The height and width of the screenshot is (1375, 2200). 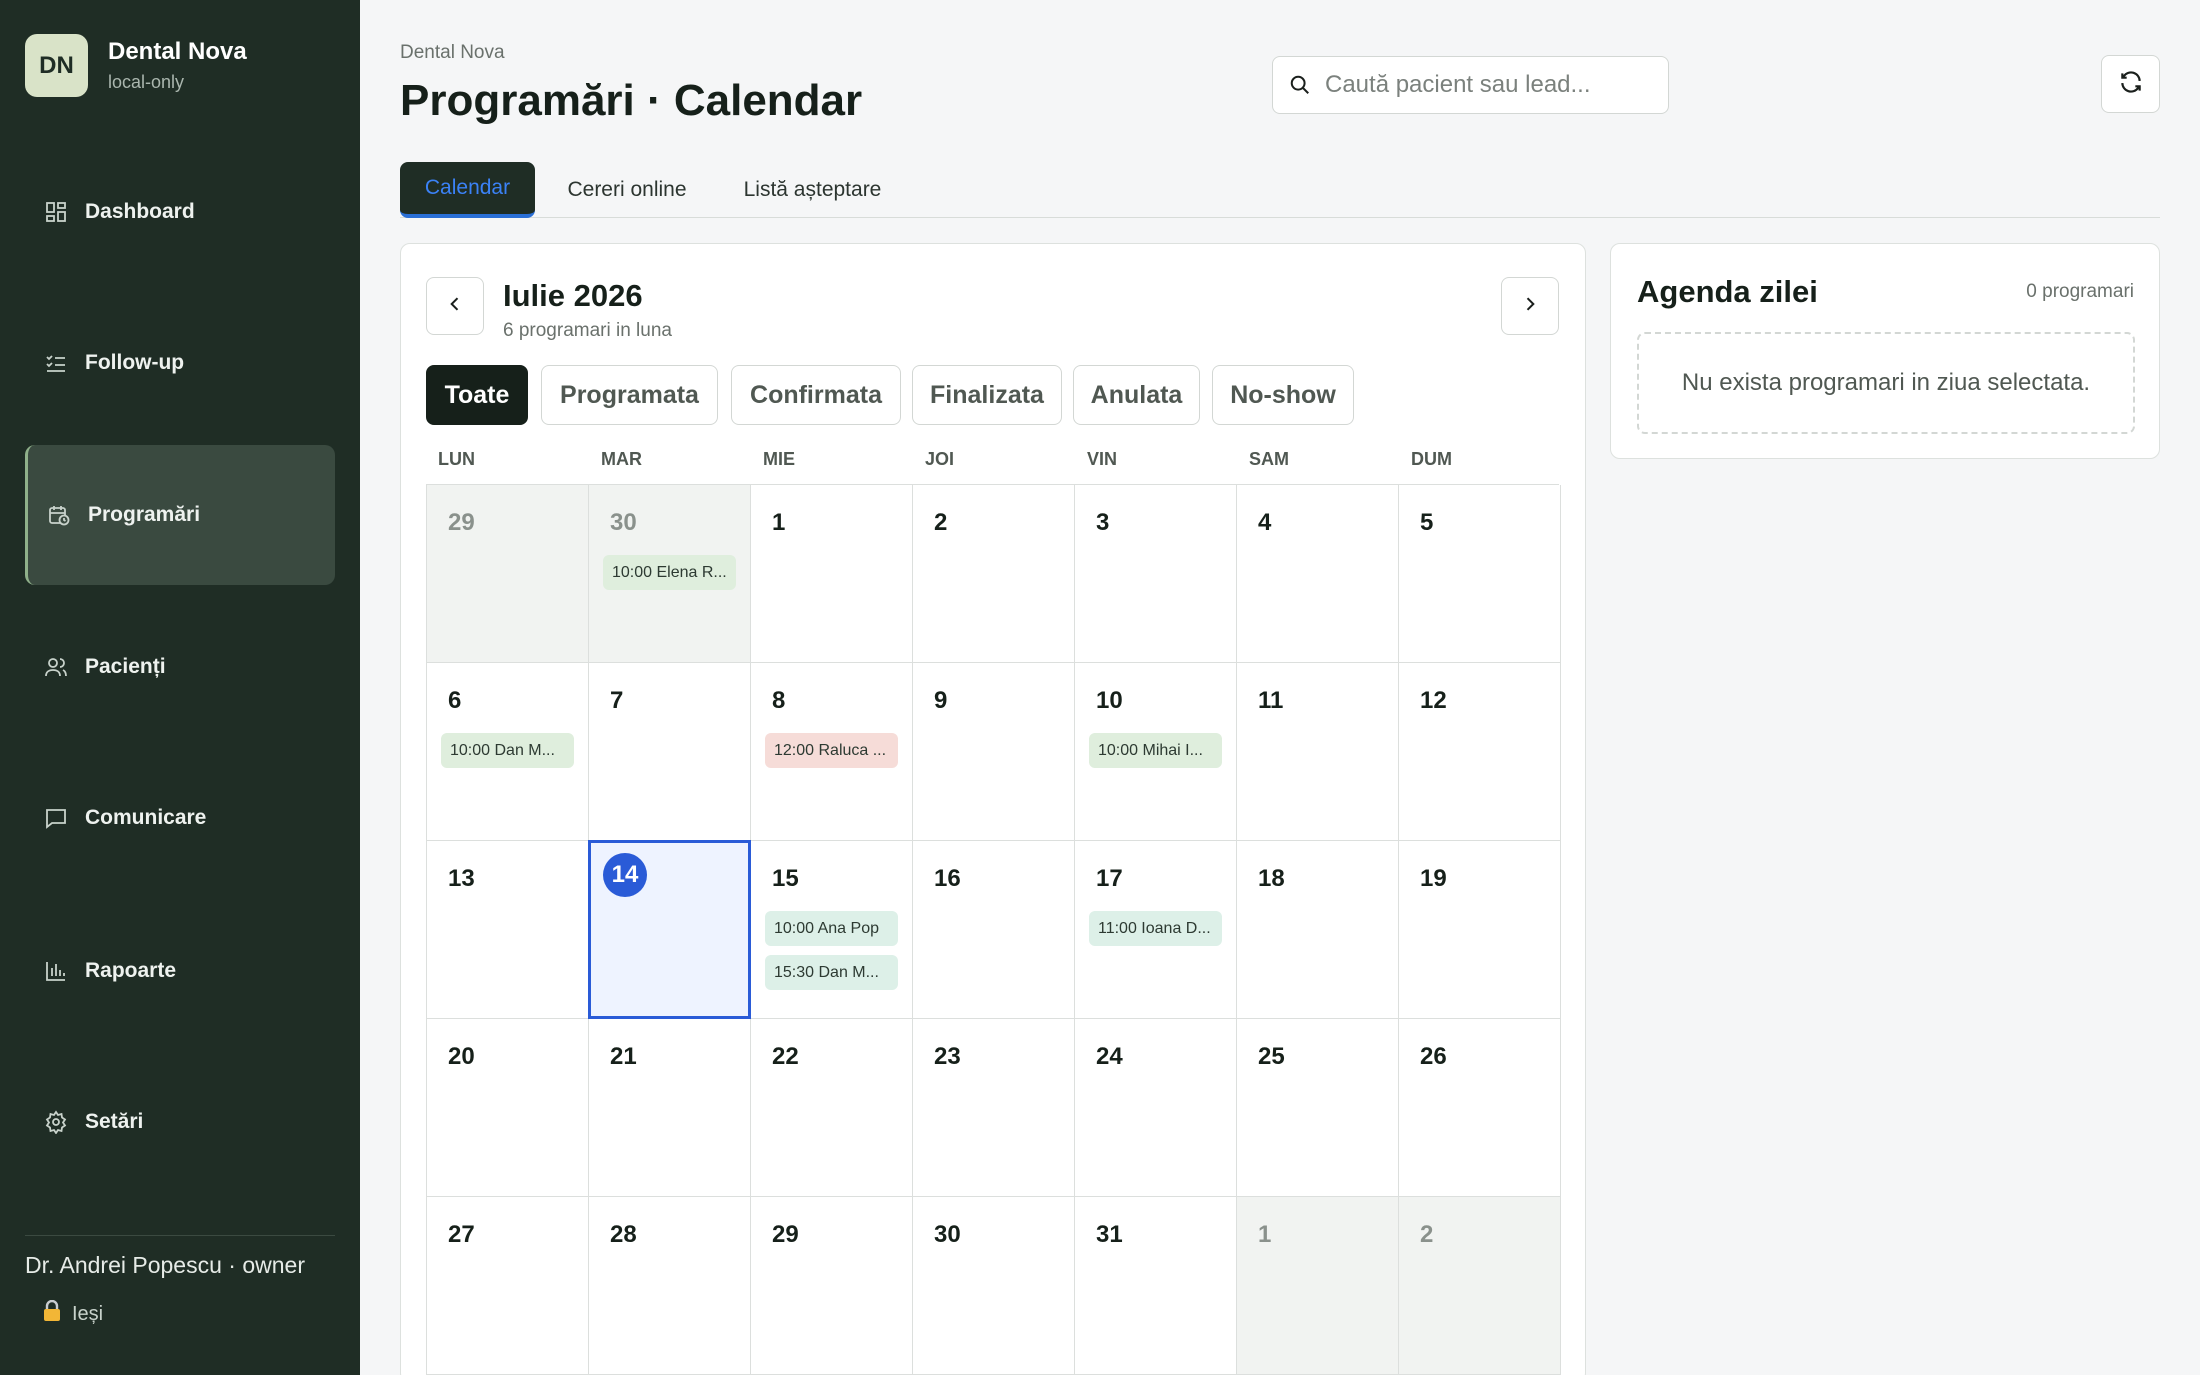 What do you see at coordinates (1271, 1056) in the screenshot?
I see `day-number: 25` at bounding box center [1271, 1056].